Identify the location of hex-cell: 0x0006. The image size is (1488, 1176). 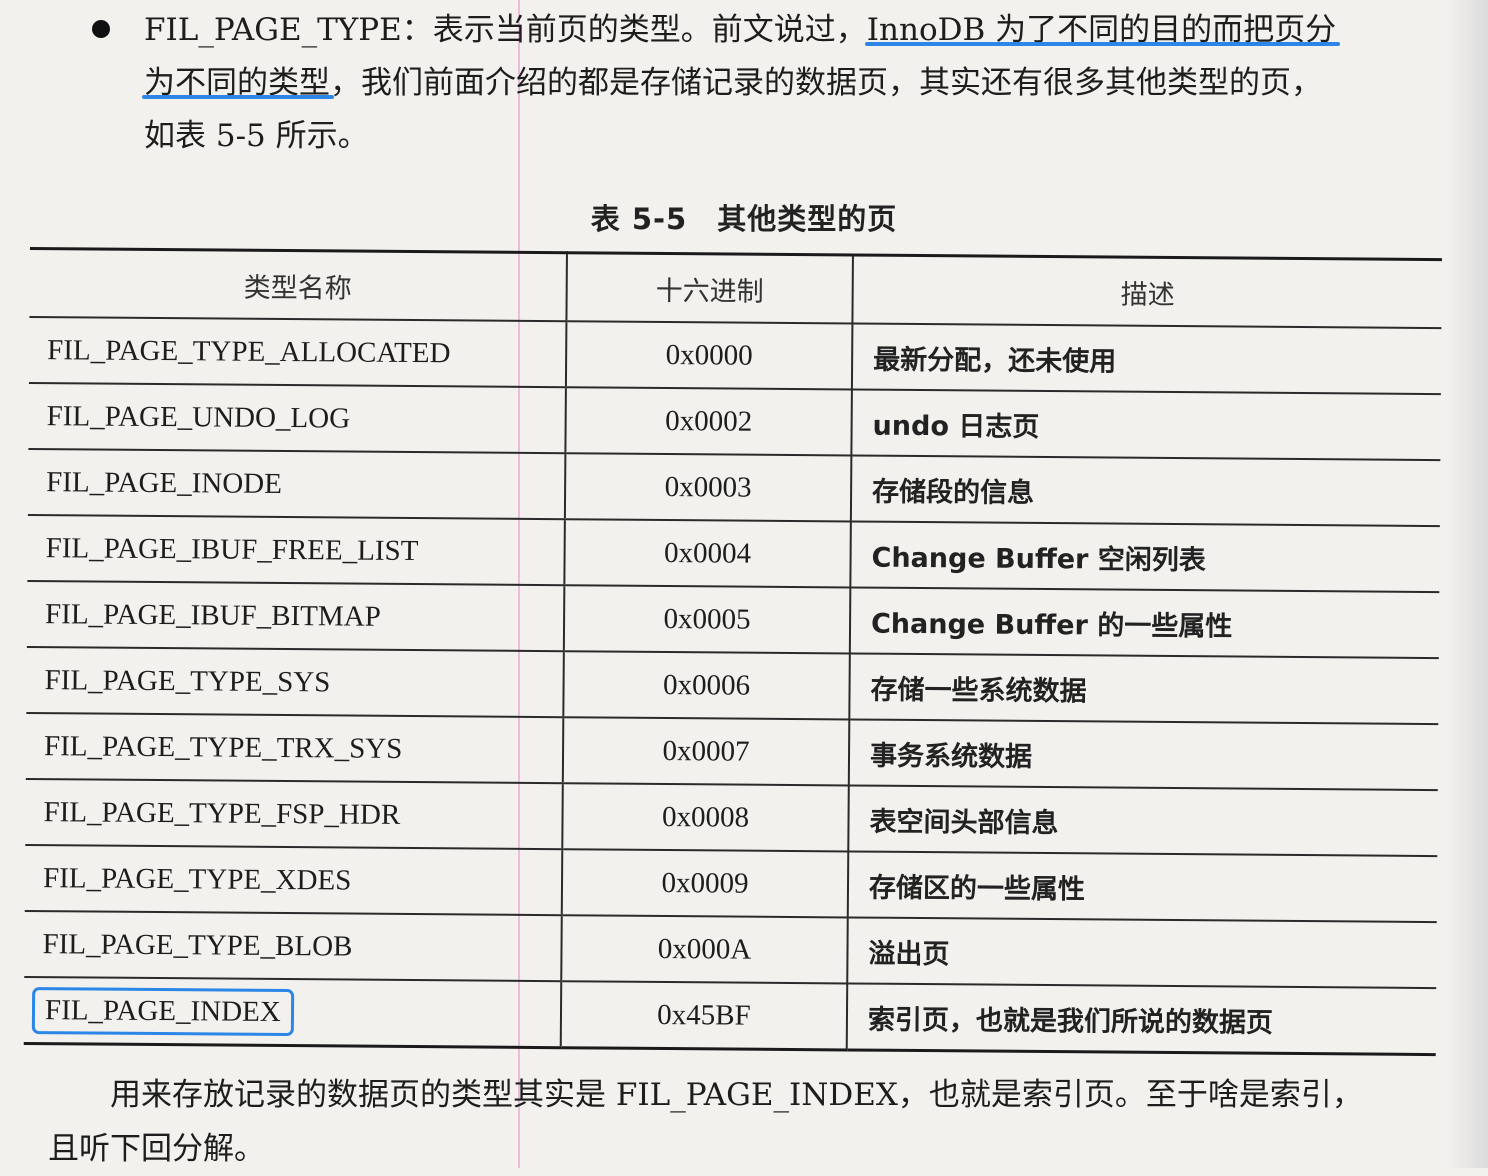
(706, 685).